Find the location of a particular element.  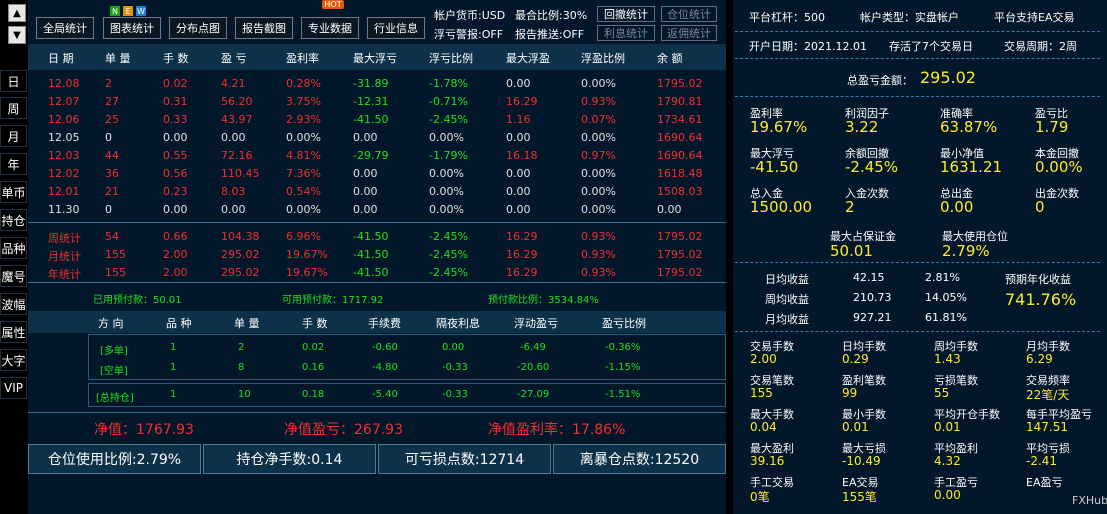

col-max-float-loss: 最大浮亏 is located at coordinates (375, 58).